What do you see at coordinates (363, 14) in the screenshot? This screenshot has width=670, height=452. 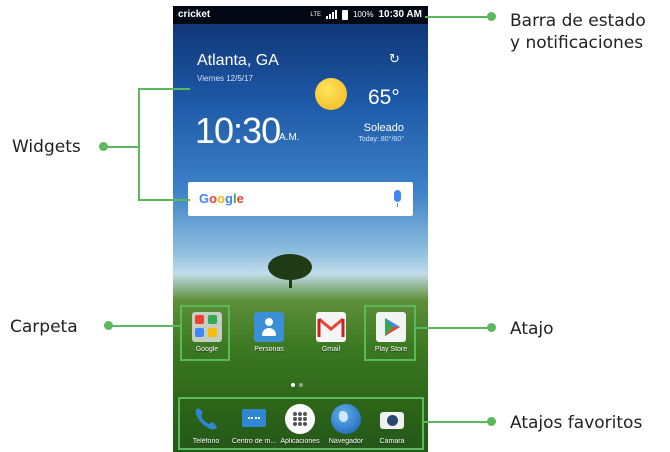 I see `battery-percent: 100%` at bounding box center [363, 14].